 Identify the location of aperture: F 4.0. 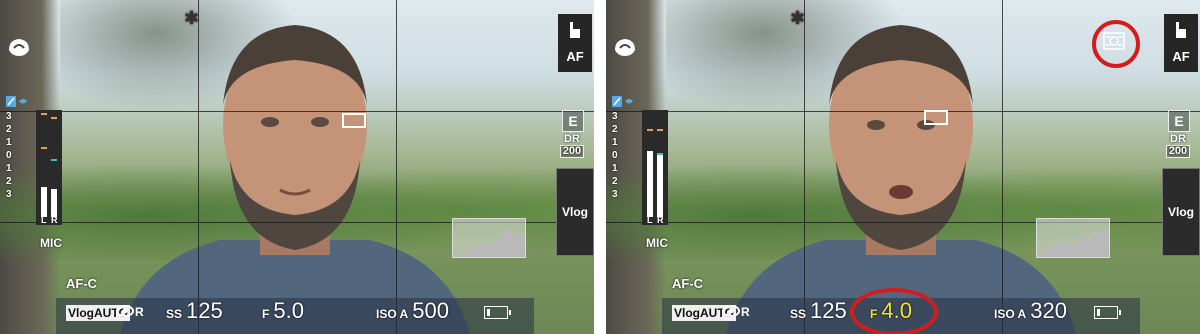
(891, 311).